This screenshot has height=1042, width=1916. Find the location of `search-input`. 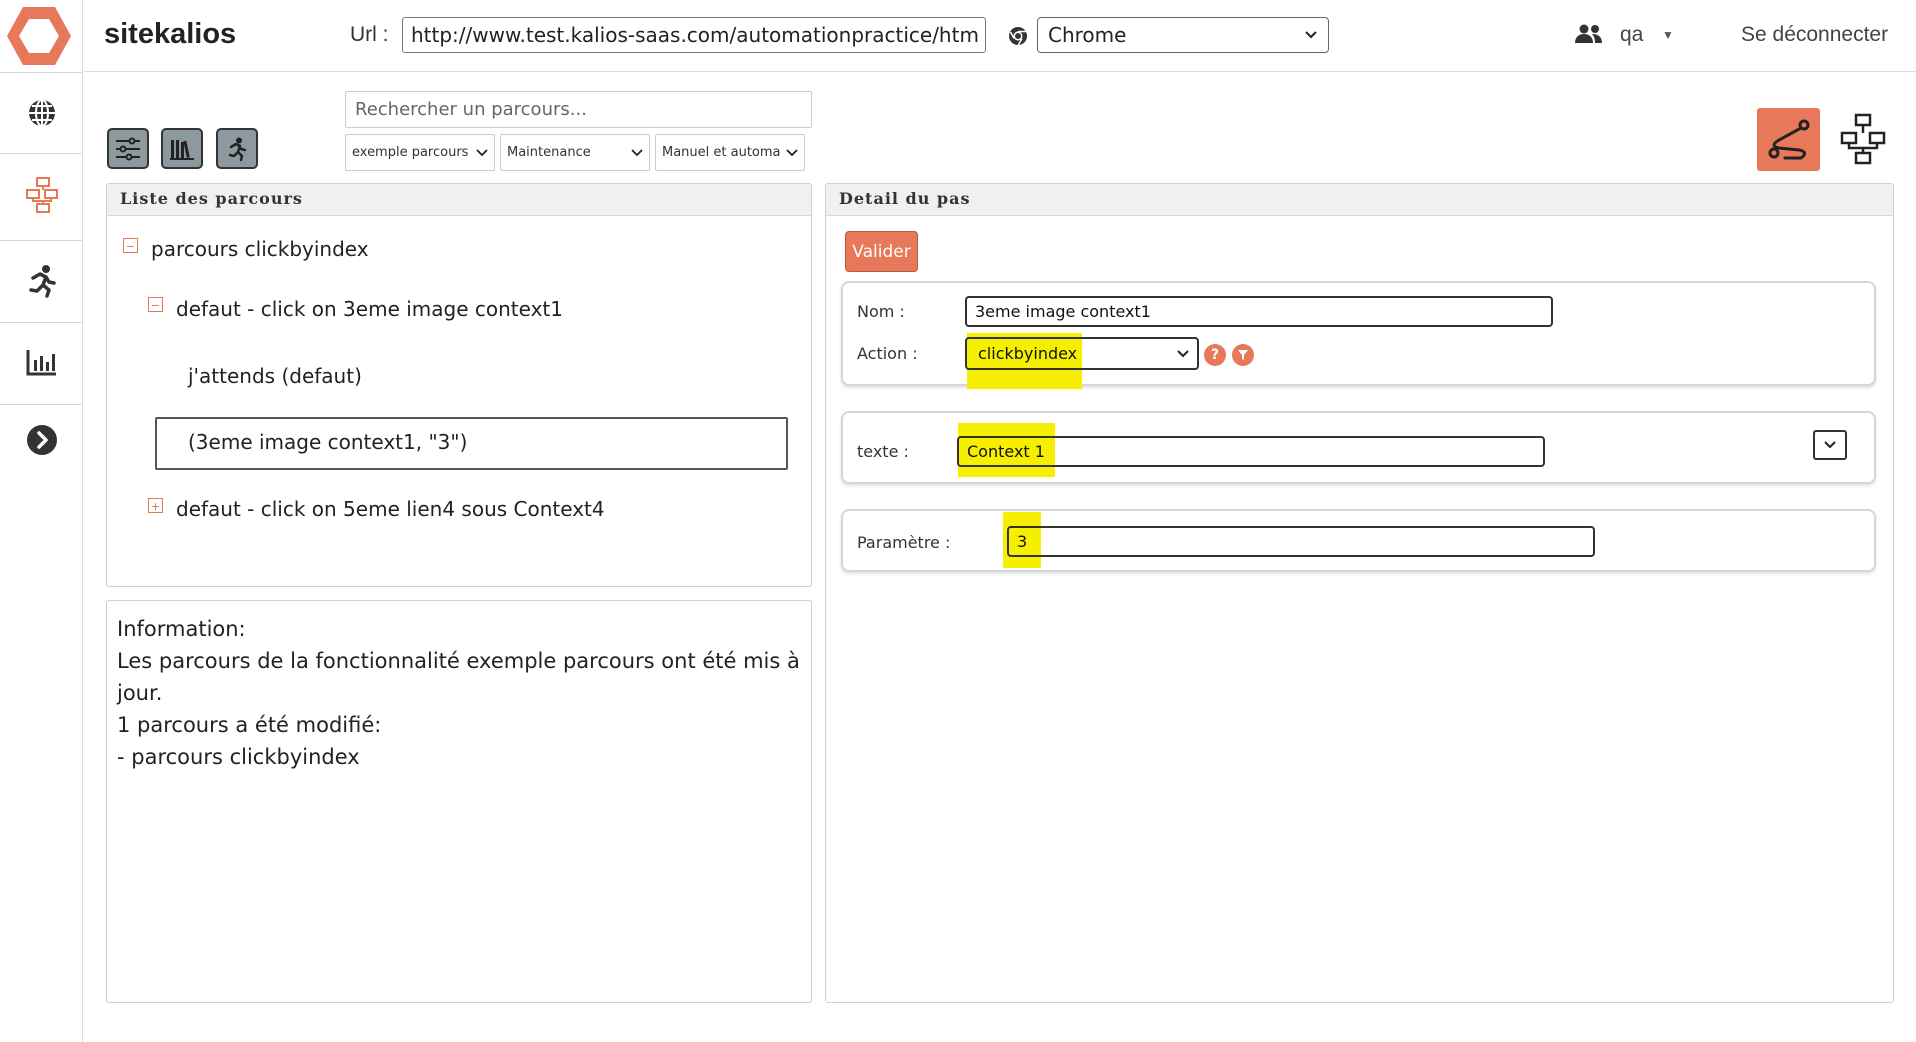

search-input is located at coordinates (578, 109).